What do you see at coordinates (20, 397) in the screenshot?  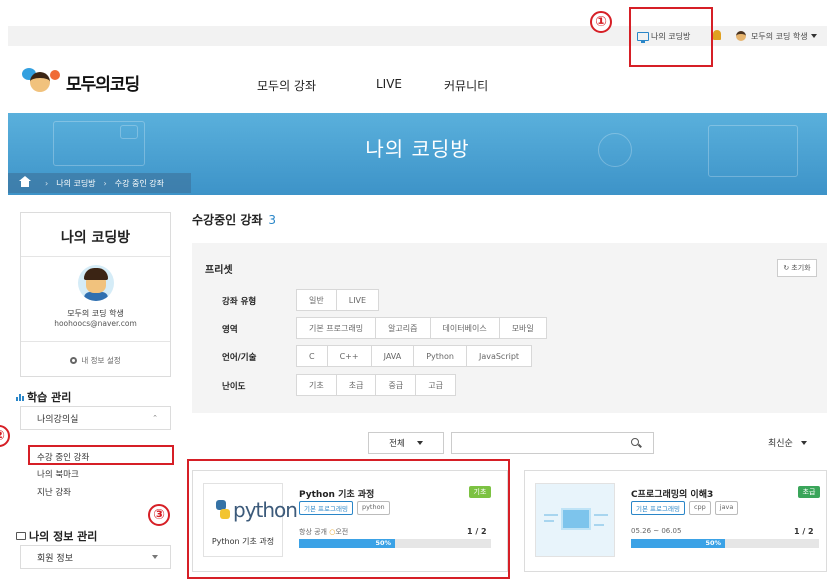 I see `bar-chart-icon` at bounding box center [20, 397].